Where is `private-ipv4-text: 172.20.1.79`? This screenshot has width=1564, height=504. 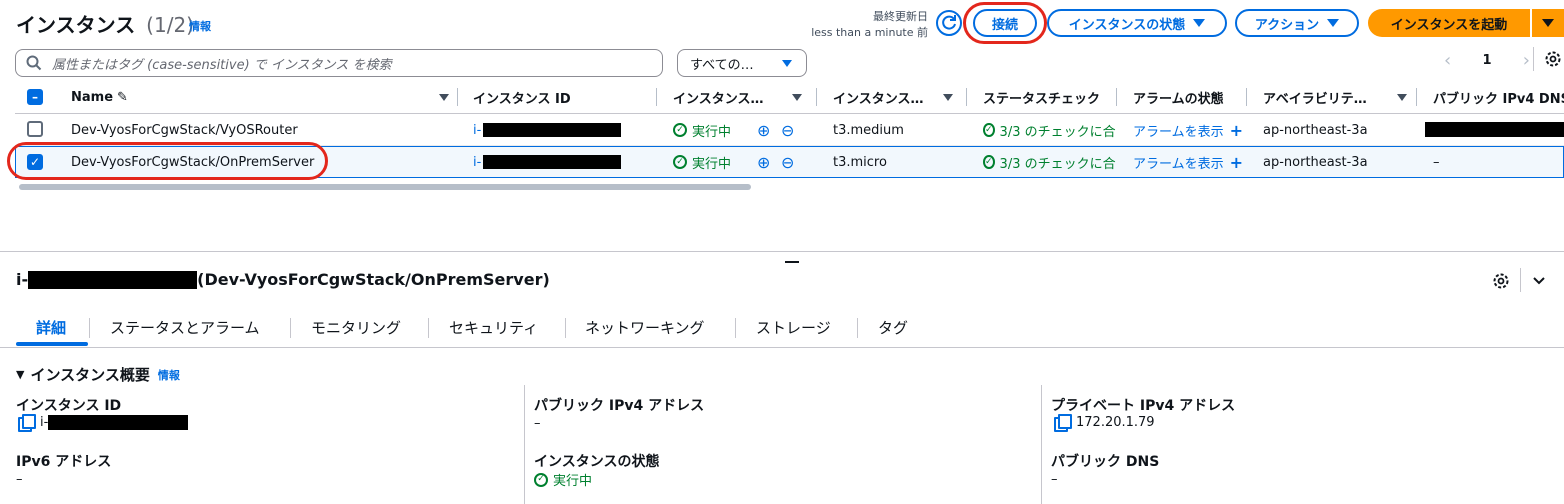 private-ipv4-text: 172.20.1.79 is located at coordinates (1115, 422).